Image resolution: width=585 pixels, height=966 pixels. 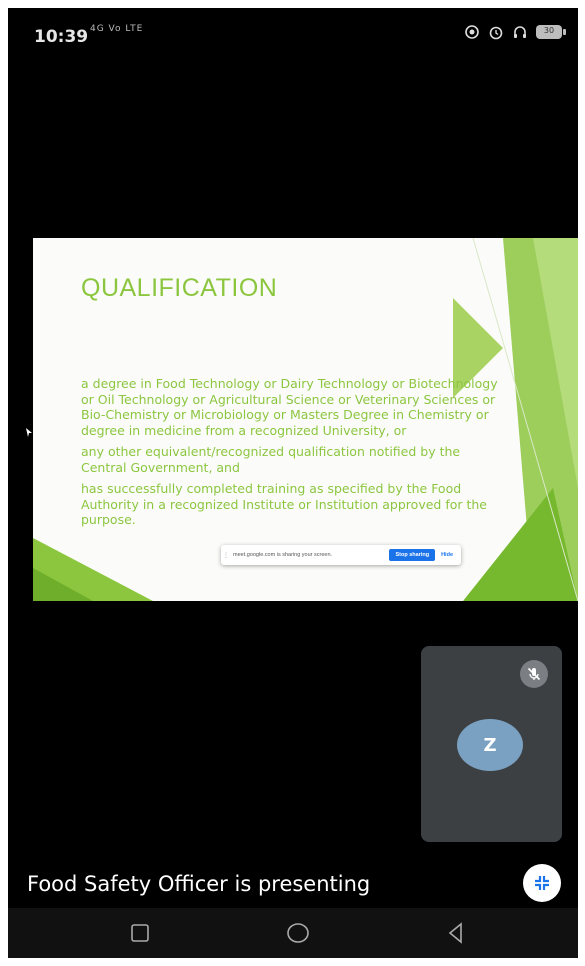 I want to click on self-video-tile: Z, so click(x=491, y=744).